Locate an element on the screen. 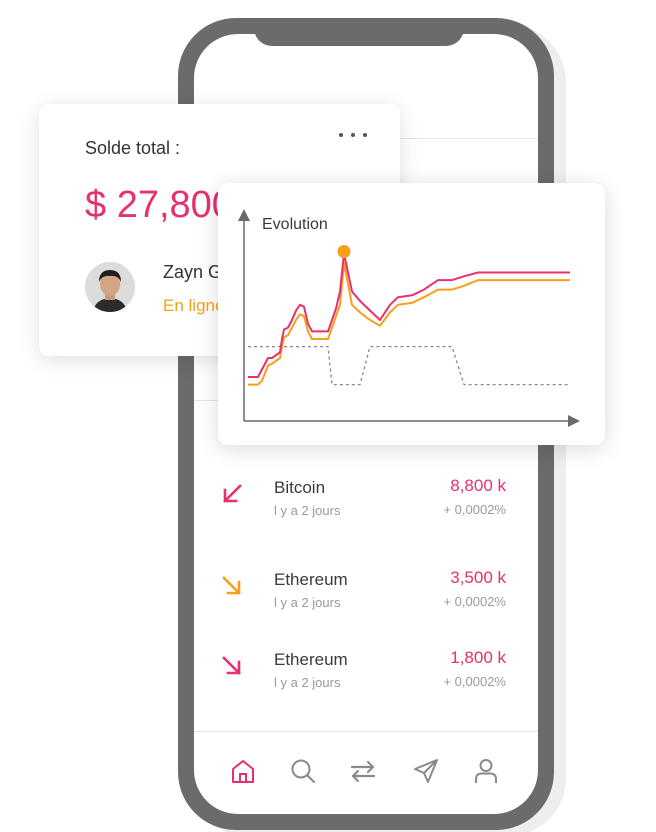 This screenshot has height=832, width=656. balance-value: $ 27,800 is located at coordinates (159, 205).